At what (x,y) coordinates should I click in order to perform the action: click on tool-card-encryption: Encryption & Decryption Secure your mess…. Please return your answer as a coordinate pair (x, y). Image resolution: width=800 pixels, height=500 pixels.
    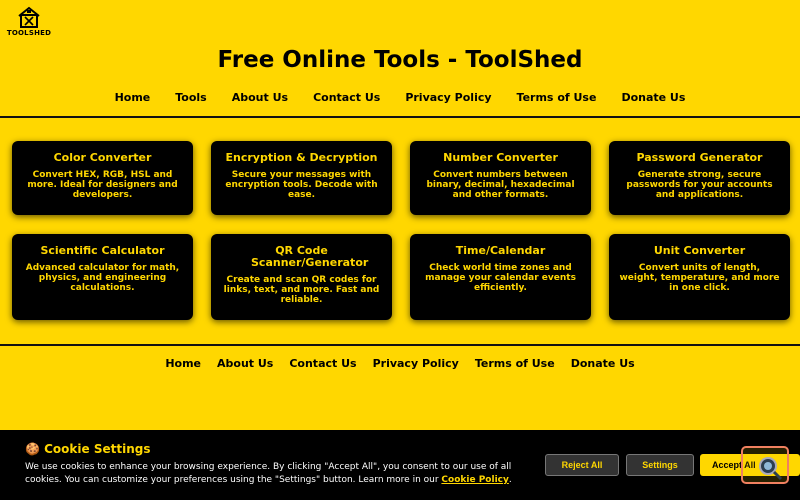
    Looking at the image, I should click on (301, 178).